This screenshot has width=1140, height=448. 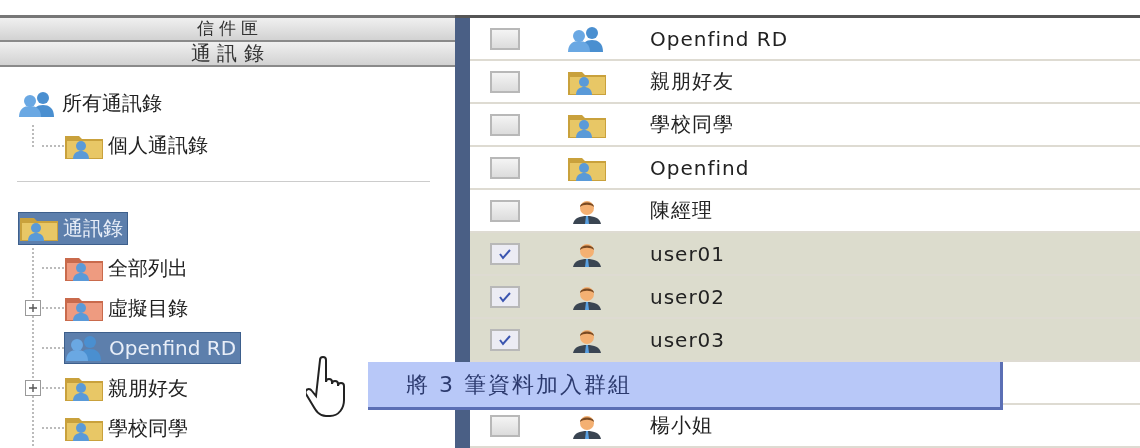 I want to click on panel-header-button: 通 訊 錄, so click(x=227, y=54).